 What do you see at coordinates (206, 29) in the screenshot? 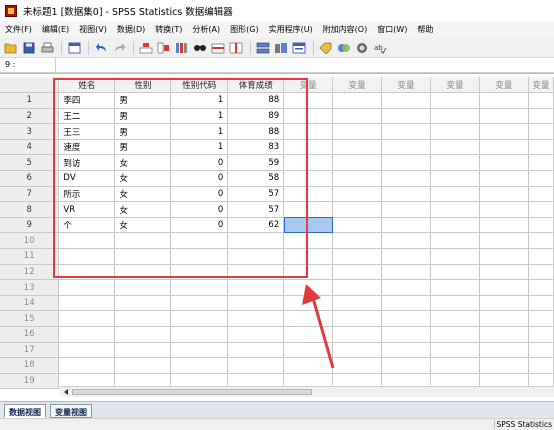
I see `menu-analyze: 分析(A)` at bounding box center [206, 29].